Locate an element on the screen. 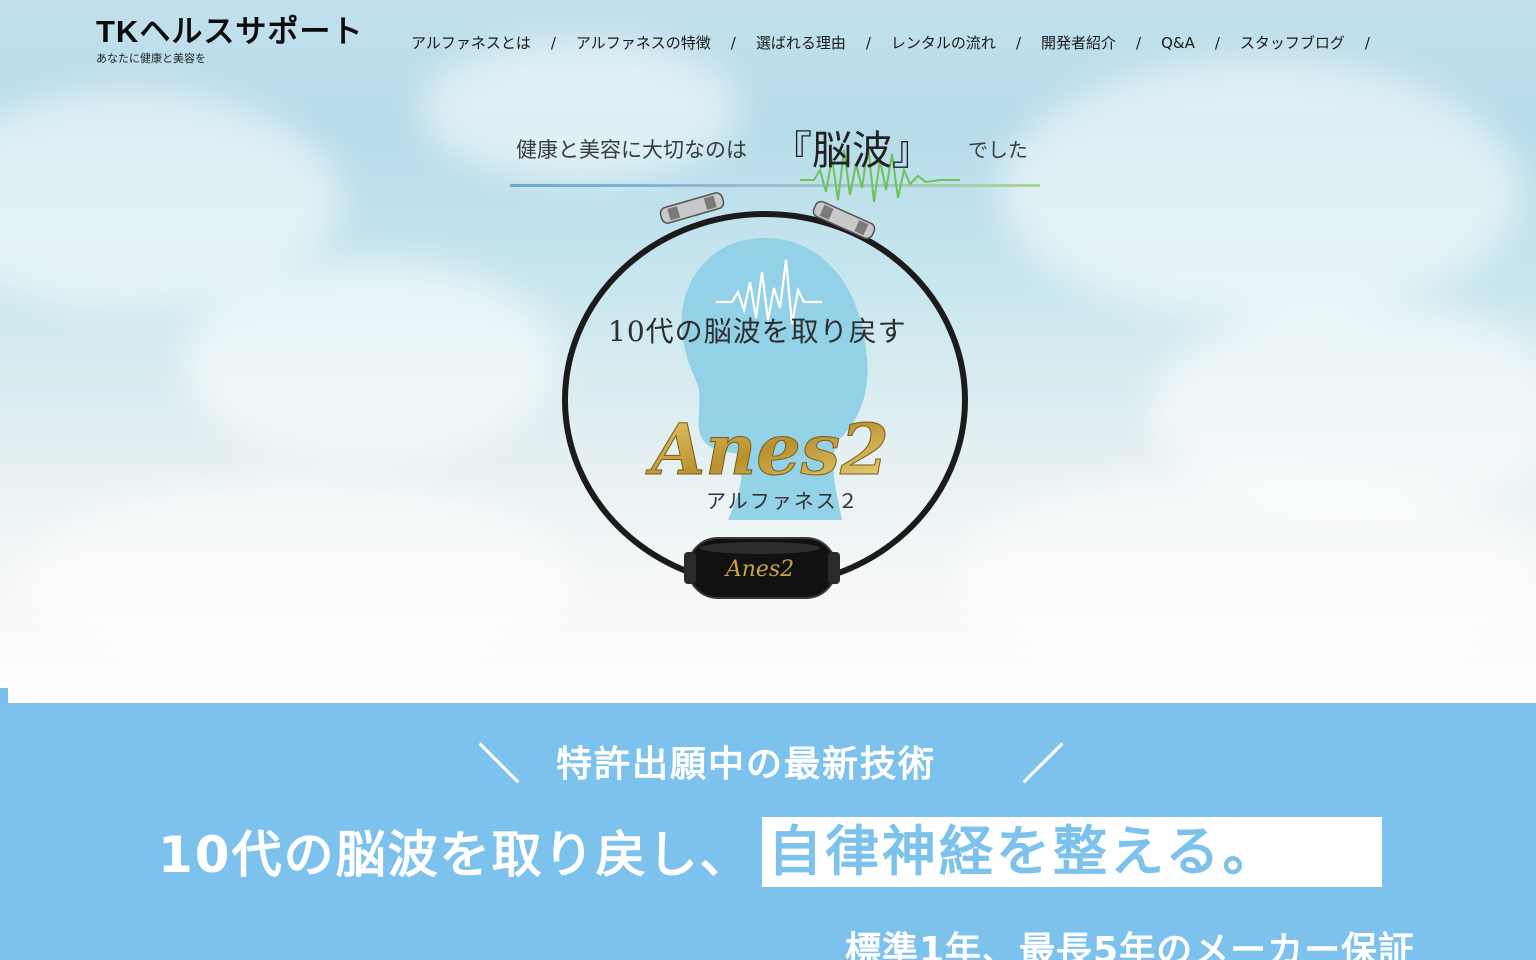 This screenshot has width=1536, height=960. nav-item-rental-flow: レンタルの流れ is located at coordinates (943, 43).